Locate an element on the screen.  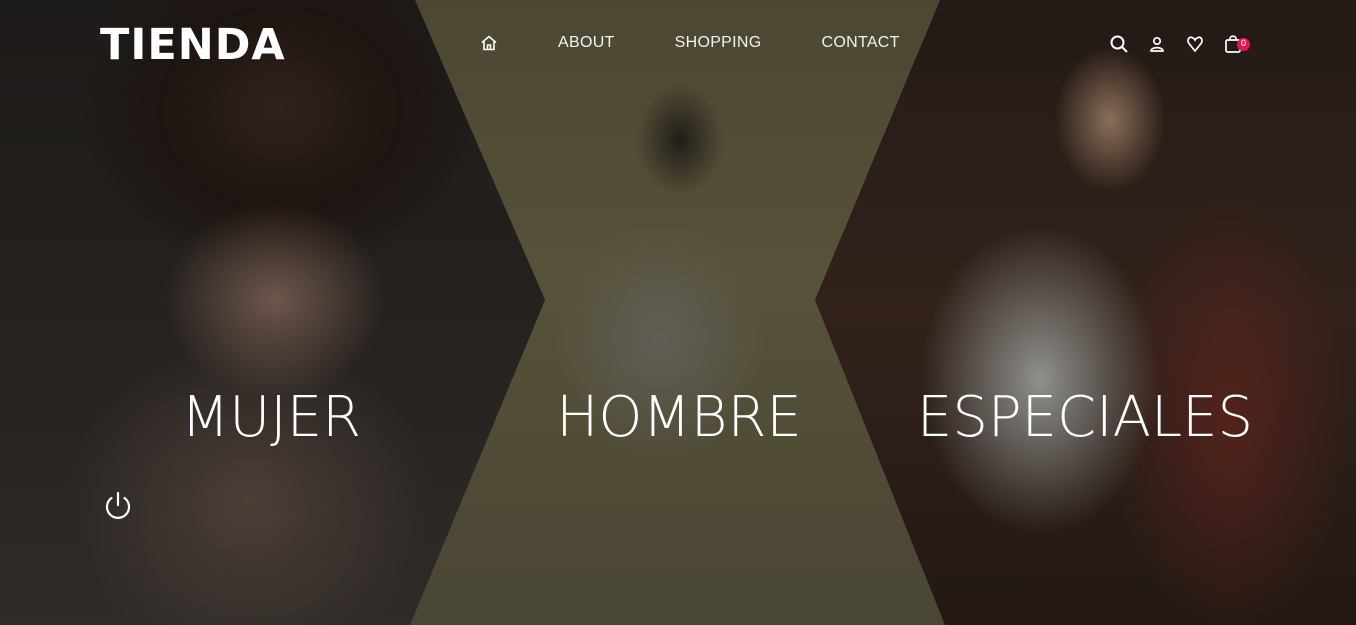
nav-about: ABOUT is located at coordinates (586, 43).